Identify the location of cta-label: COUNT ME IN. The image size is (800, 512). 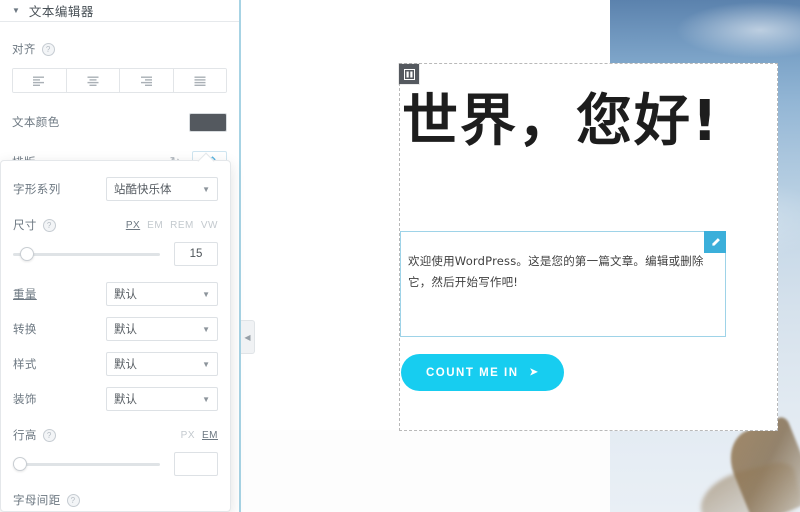
(472, 372).